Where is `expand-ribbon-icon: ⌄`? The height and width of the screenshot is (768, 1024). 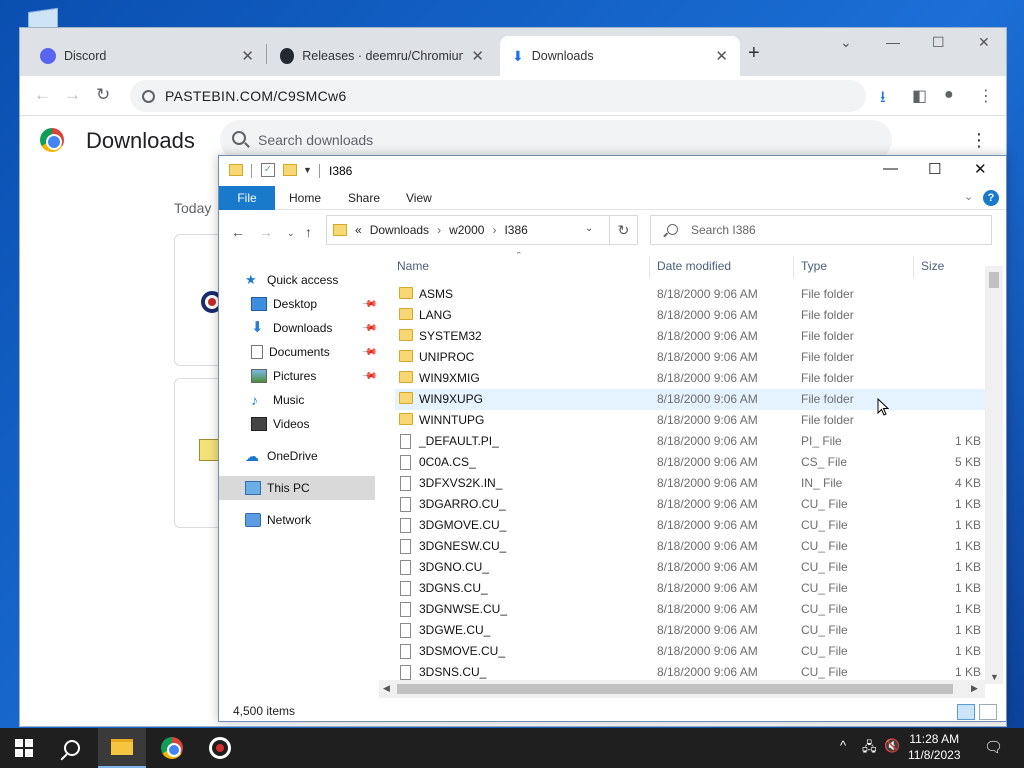
expand-ribbon-icon: ⌄ is located at coordinates (968, 196).